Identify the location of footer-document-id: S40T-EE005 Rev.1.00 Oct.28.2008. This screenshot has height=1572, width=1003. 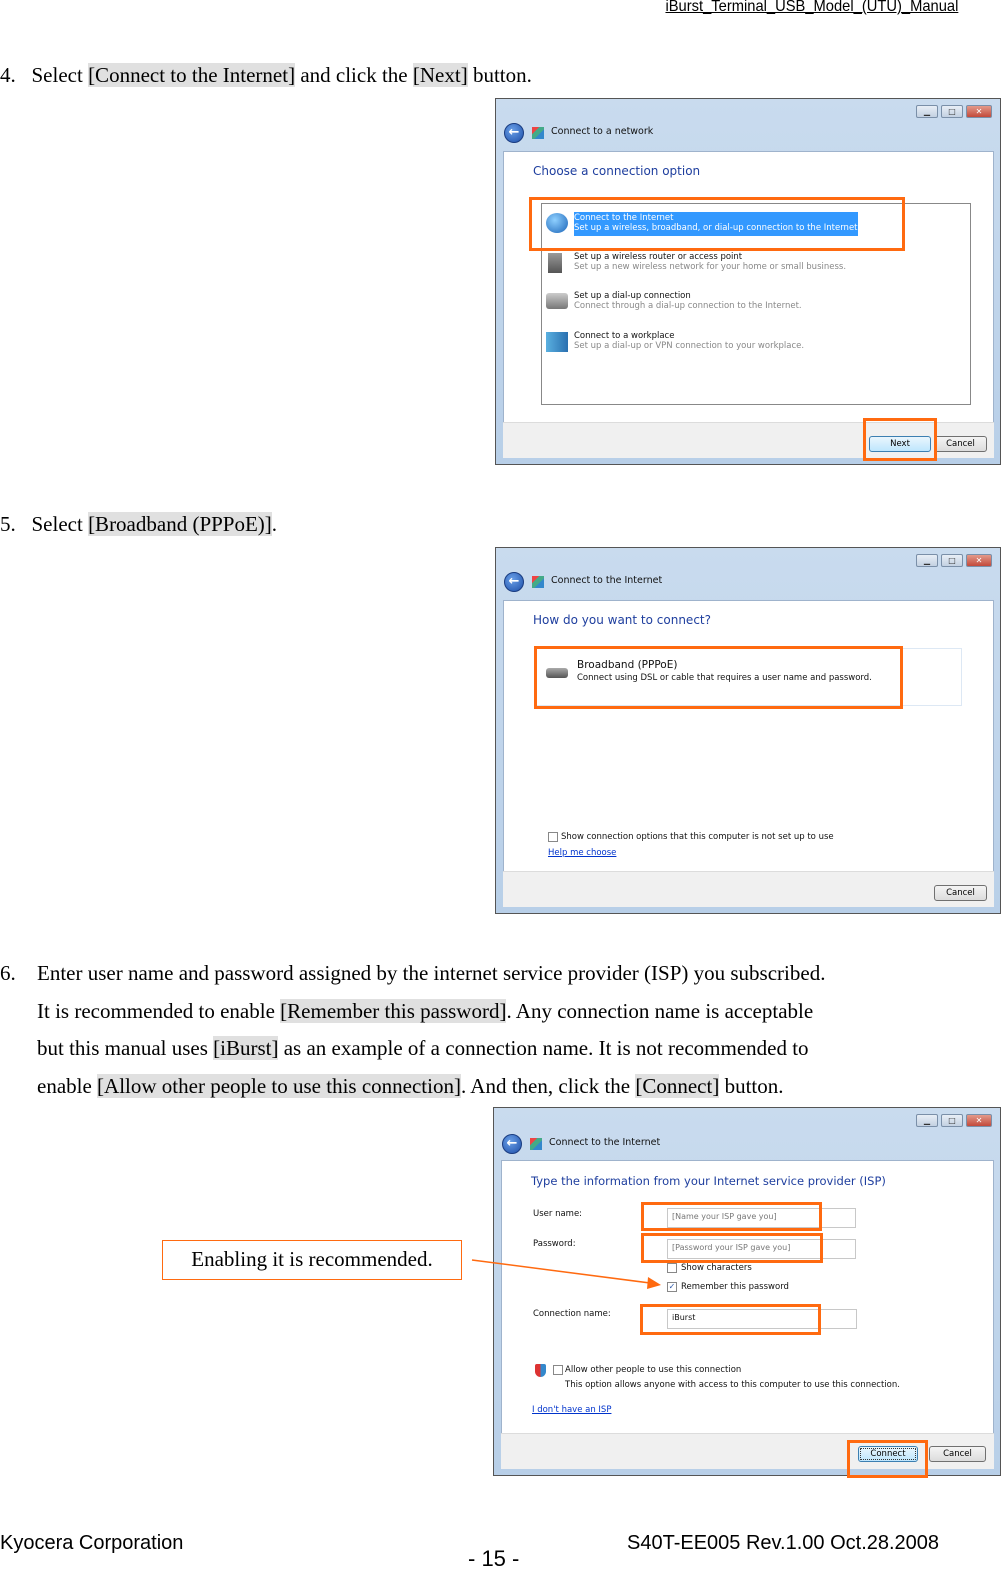
(783, 1543).